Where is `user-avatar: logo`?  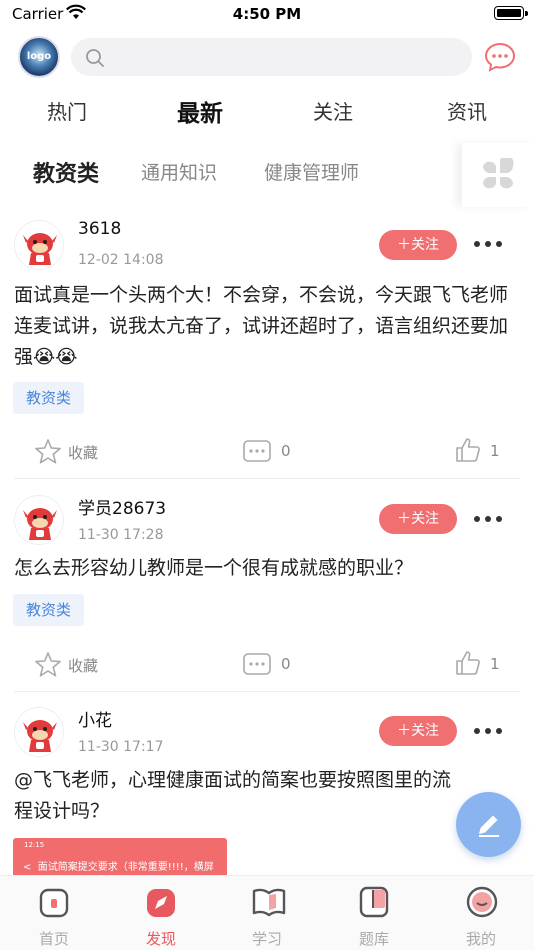
user-avatar: logo is located at coordinates (39, 57).